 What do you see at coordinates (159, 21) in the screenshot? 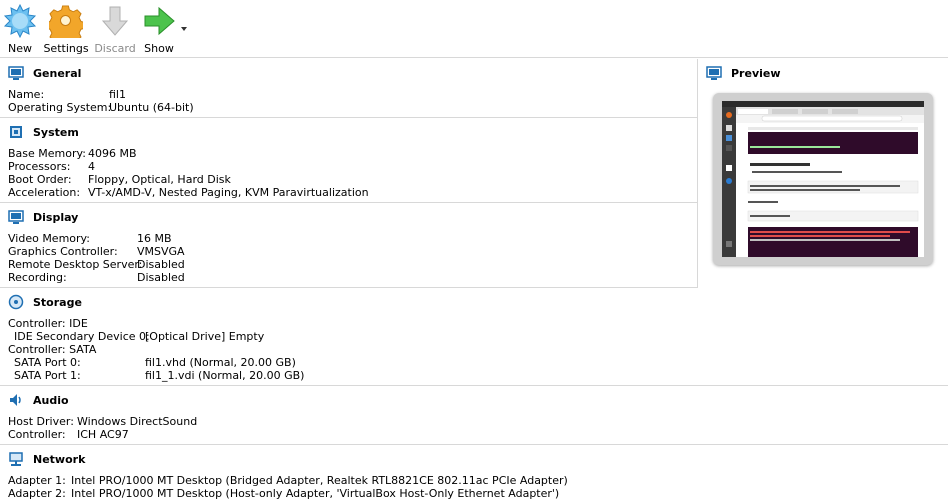
I see `show-icon` at bounding box center [159, 21].